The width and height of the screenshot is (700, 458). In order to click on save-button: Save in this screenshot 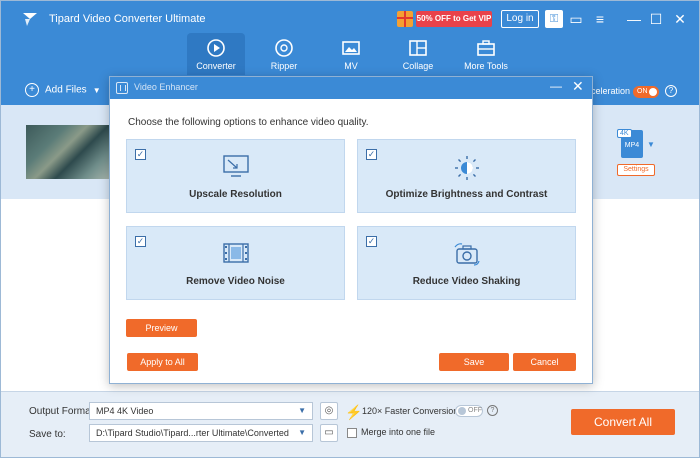, I will do `click(474, 362)`.